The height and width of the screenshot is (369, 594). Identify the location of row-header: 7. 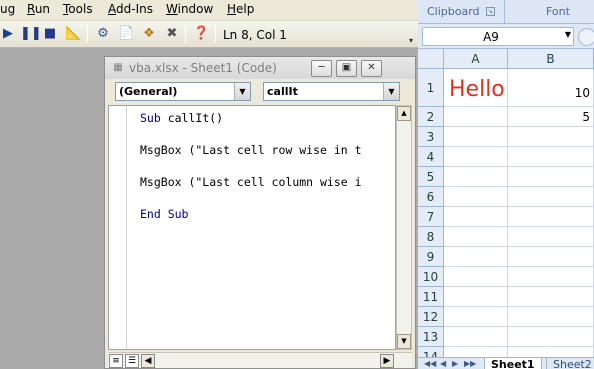
(431, 217).